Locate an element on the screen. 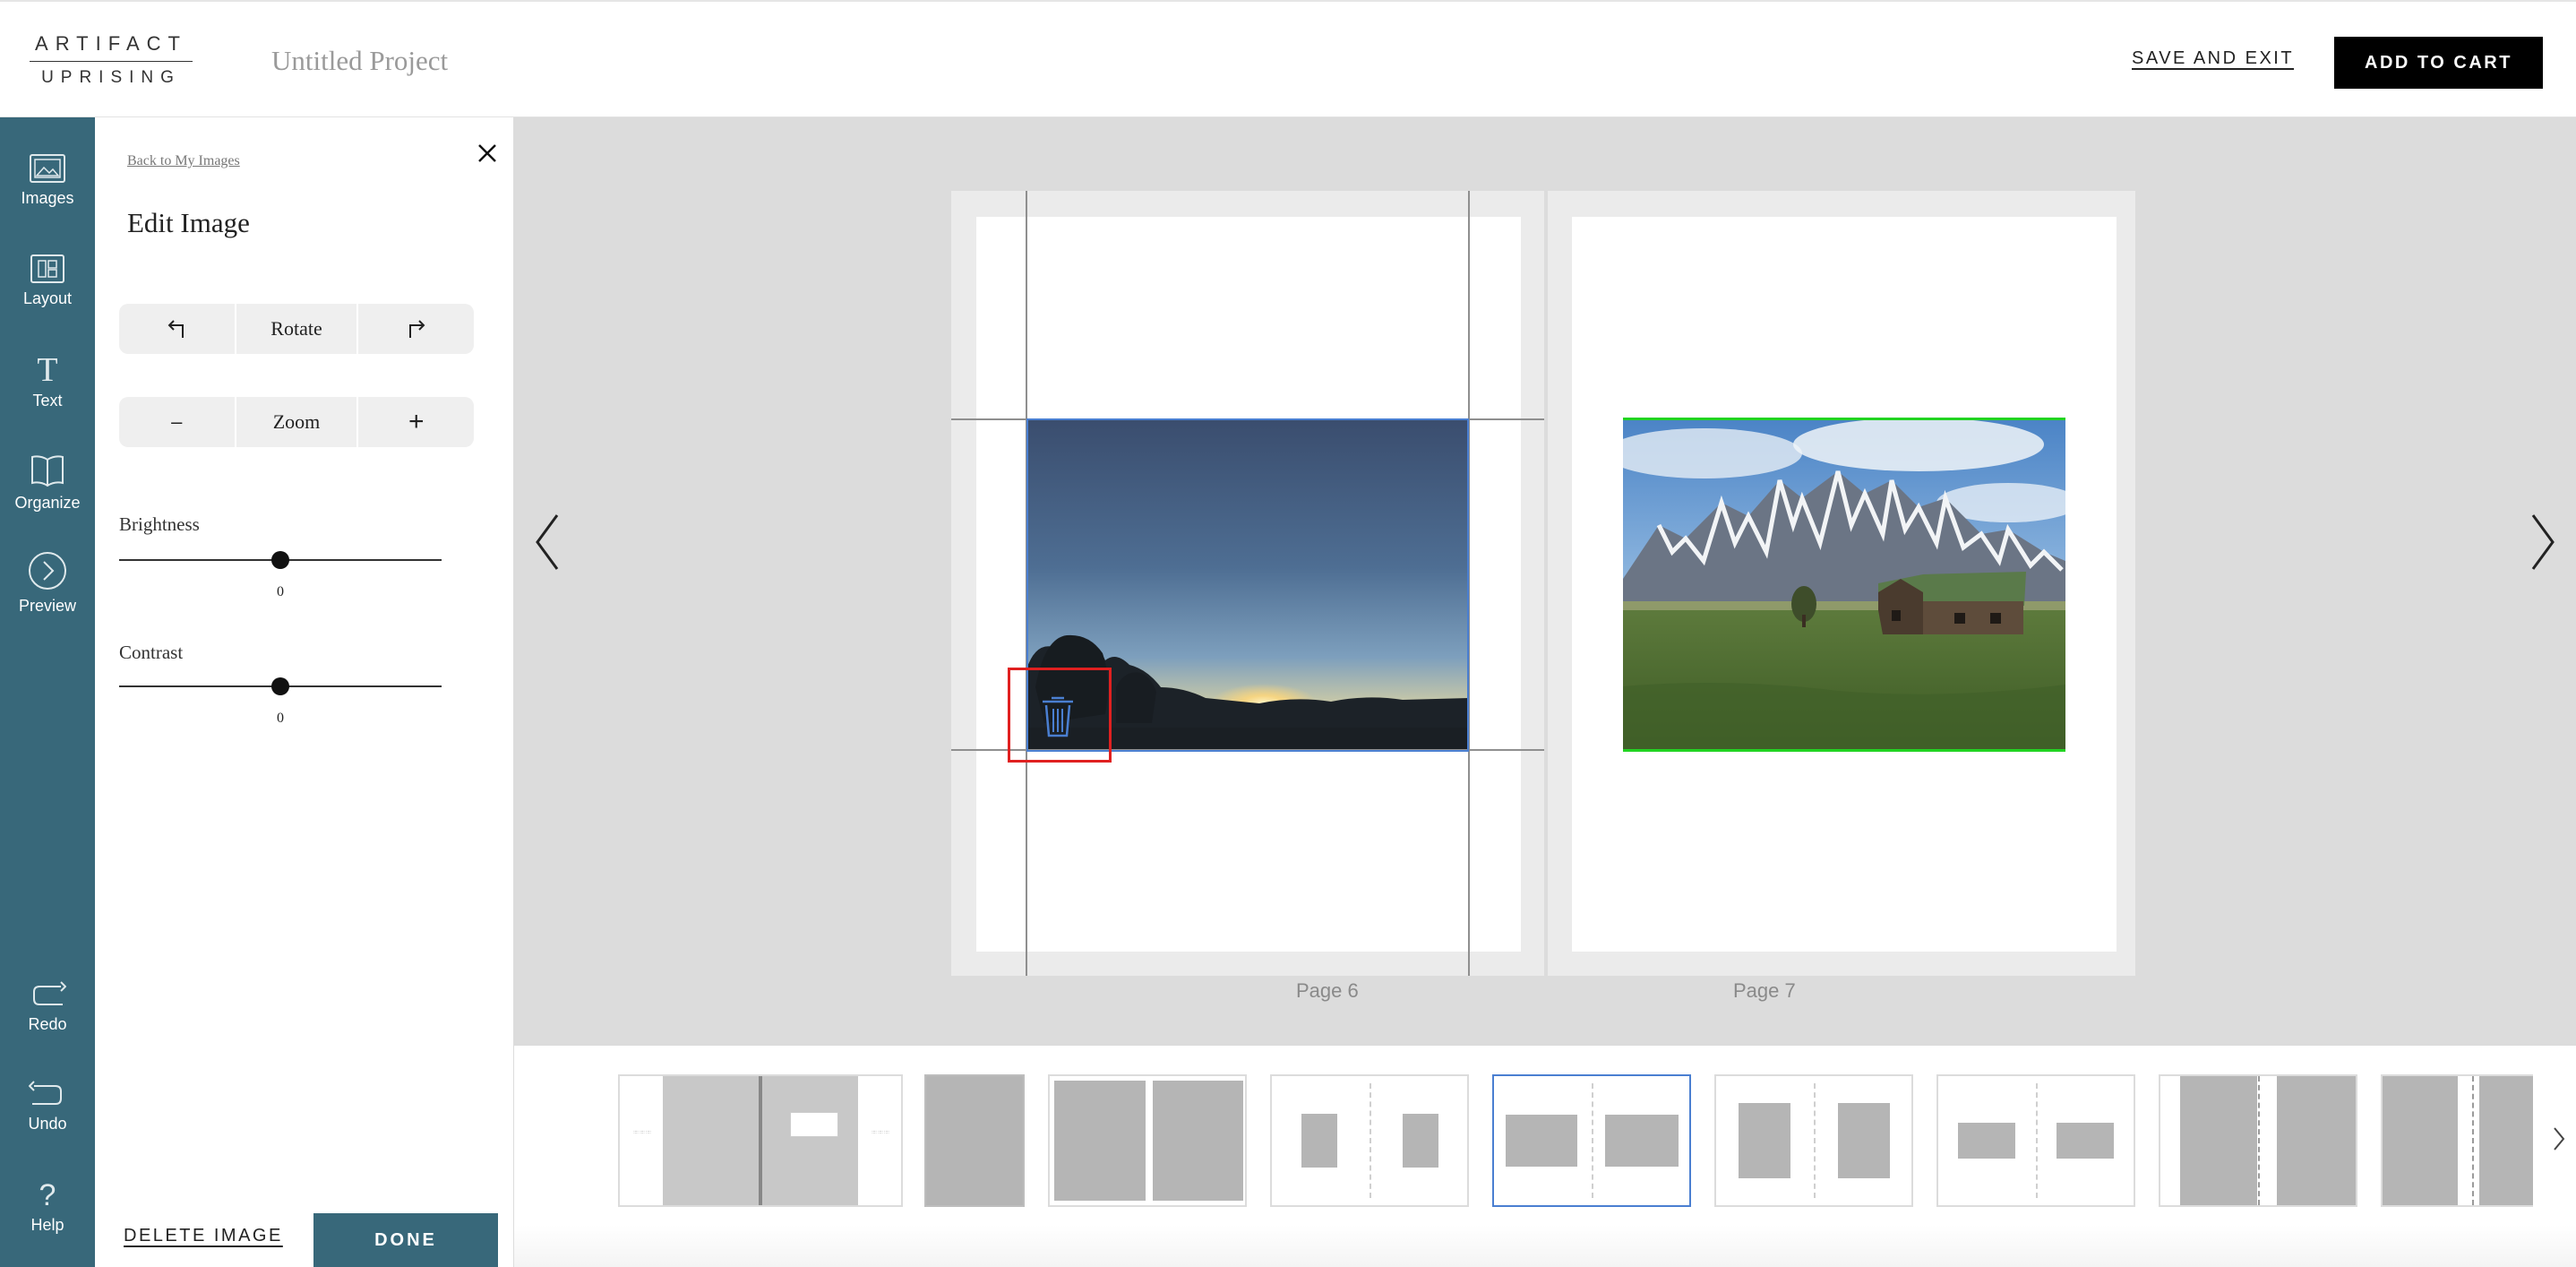 Image resolution: width=2576 pixels, height=1267 pixels. sidebar-item-text: T Text is located at coordinates (47, 380).